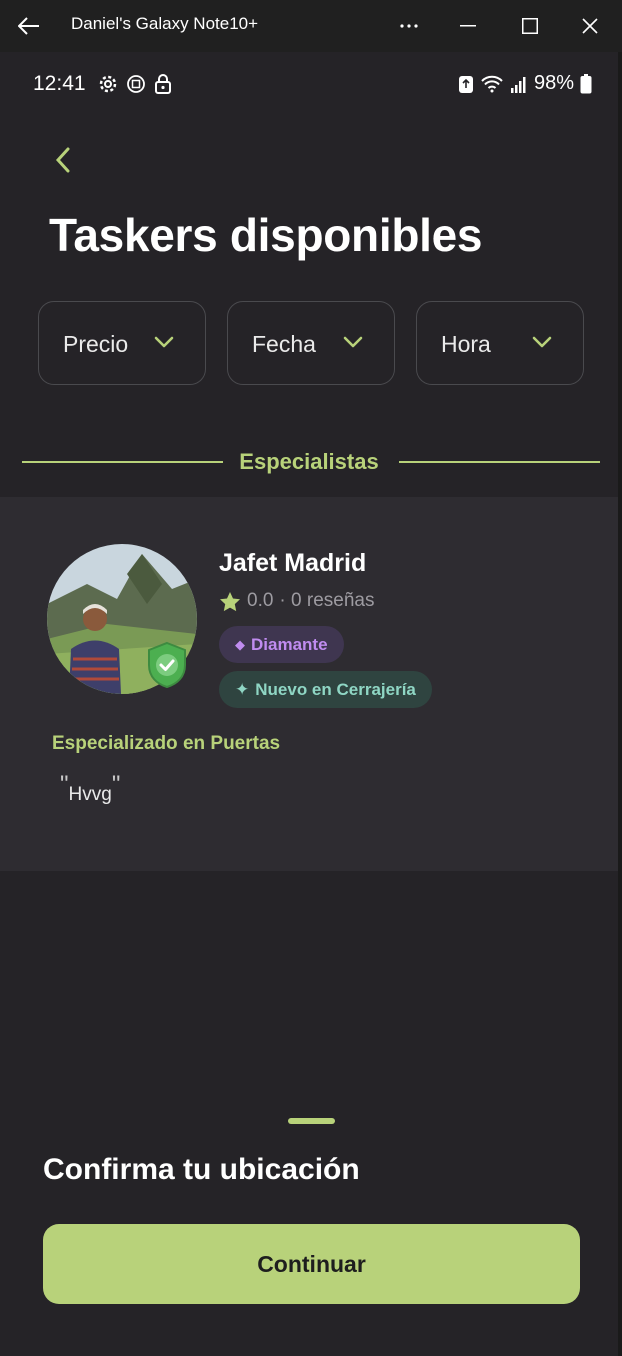 The image size is (622, 1356). What do you see at coordinates (492, 83) in the screenshot?
I see `wifi-icon` at bounding box center [492, 83].